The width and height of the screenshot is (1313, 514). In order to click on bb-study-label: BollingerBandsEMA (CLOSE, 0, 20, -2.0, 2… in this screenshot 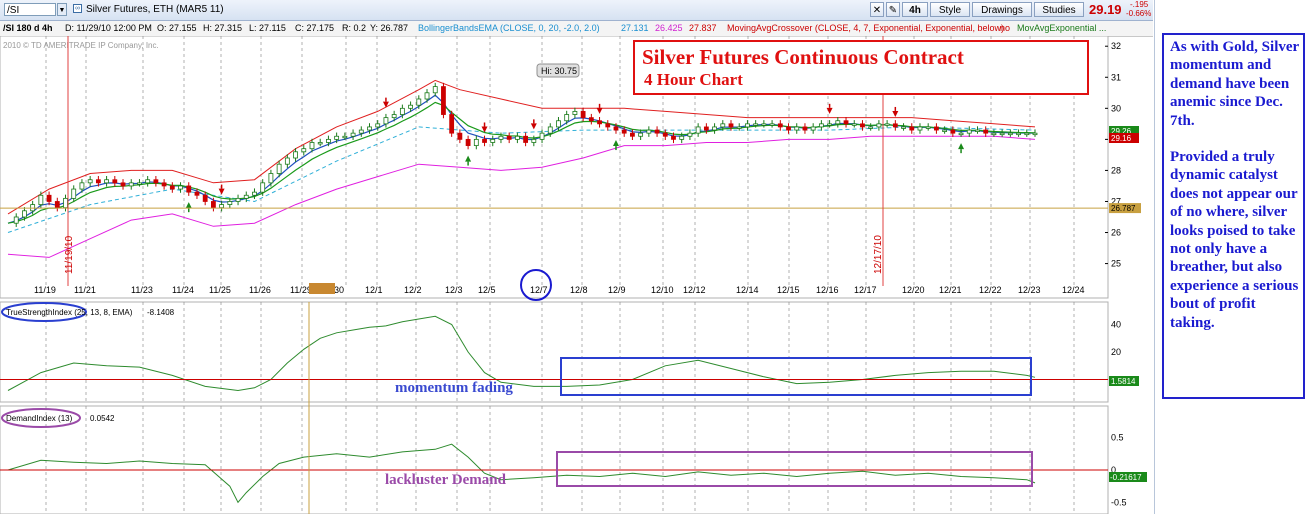, I will do `click(509, 28)`.